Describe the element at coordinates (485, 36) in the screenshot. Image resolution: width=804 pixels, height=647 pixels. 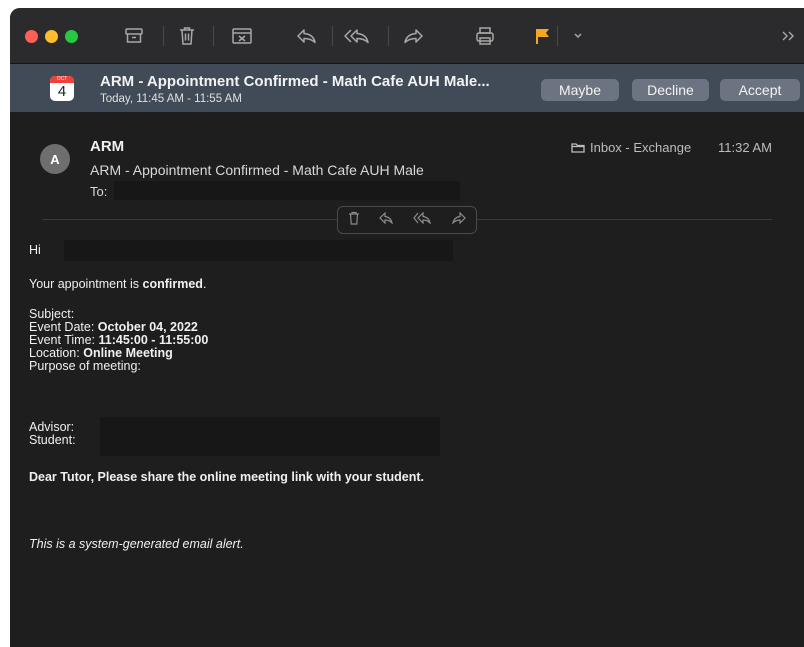
I see `print-icon` at that location.